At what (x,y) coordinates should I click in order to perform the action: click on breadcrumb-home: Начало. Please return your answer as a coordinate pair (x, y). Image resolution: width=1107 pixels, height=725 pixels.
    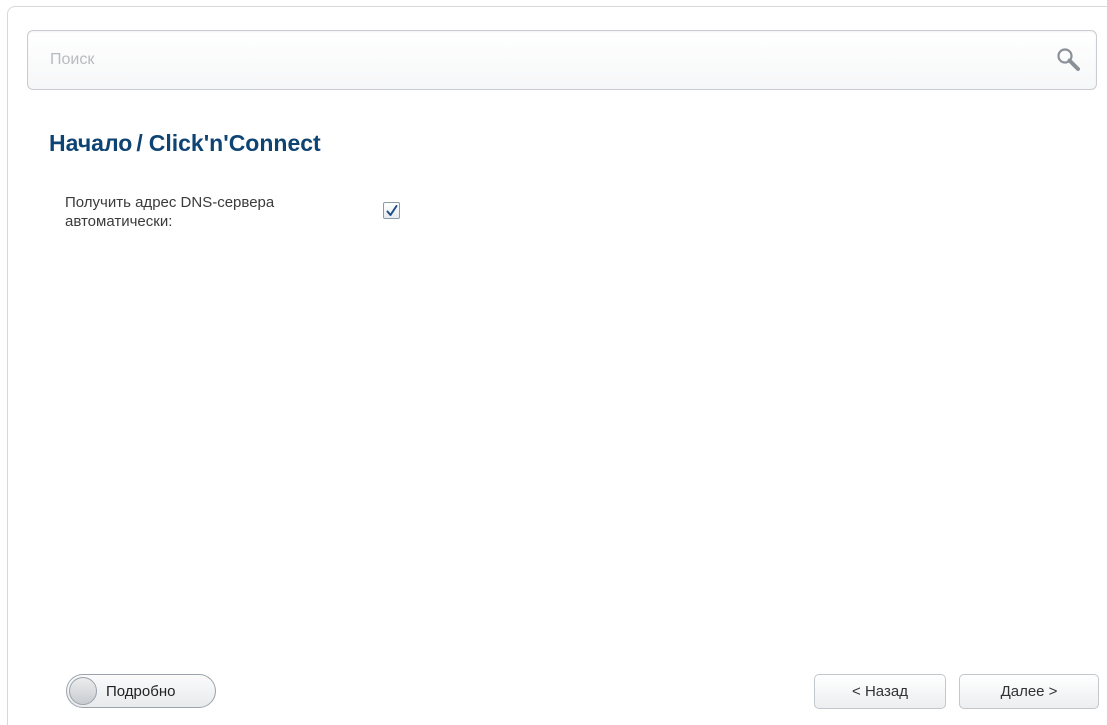
    Looking at the image, I should click on (90, 143).